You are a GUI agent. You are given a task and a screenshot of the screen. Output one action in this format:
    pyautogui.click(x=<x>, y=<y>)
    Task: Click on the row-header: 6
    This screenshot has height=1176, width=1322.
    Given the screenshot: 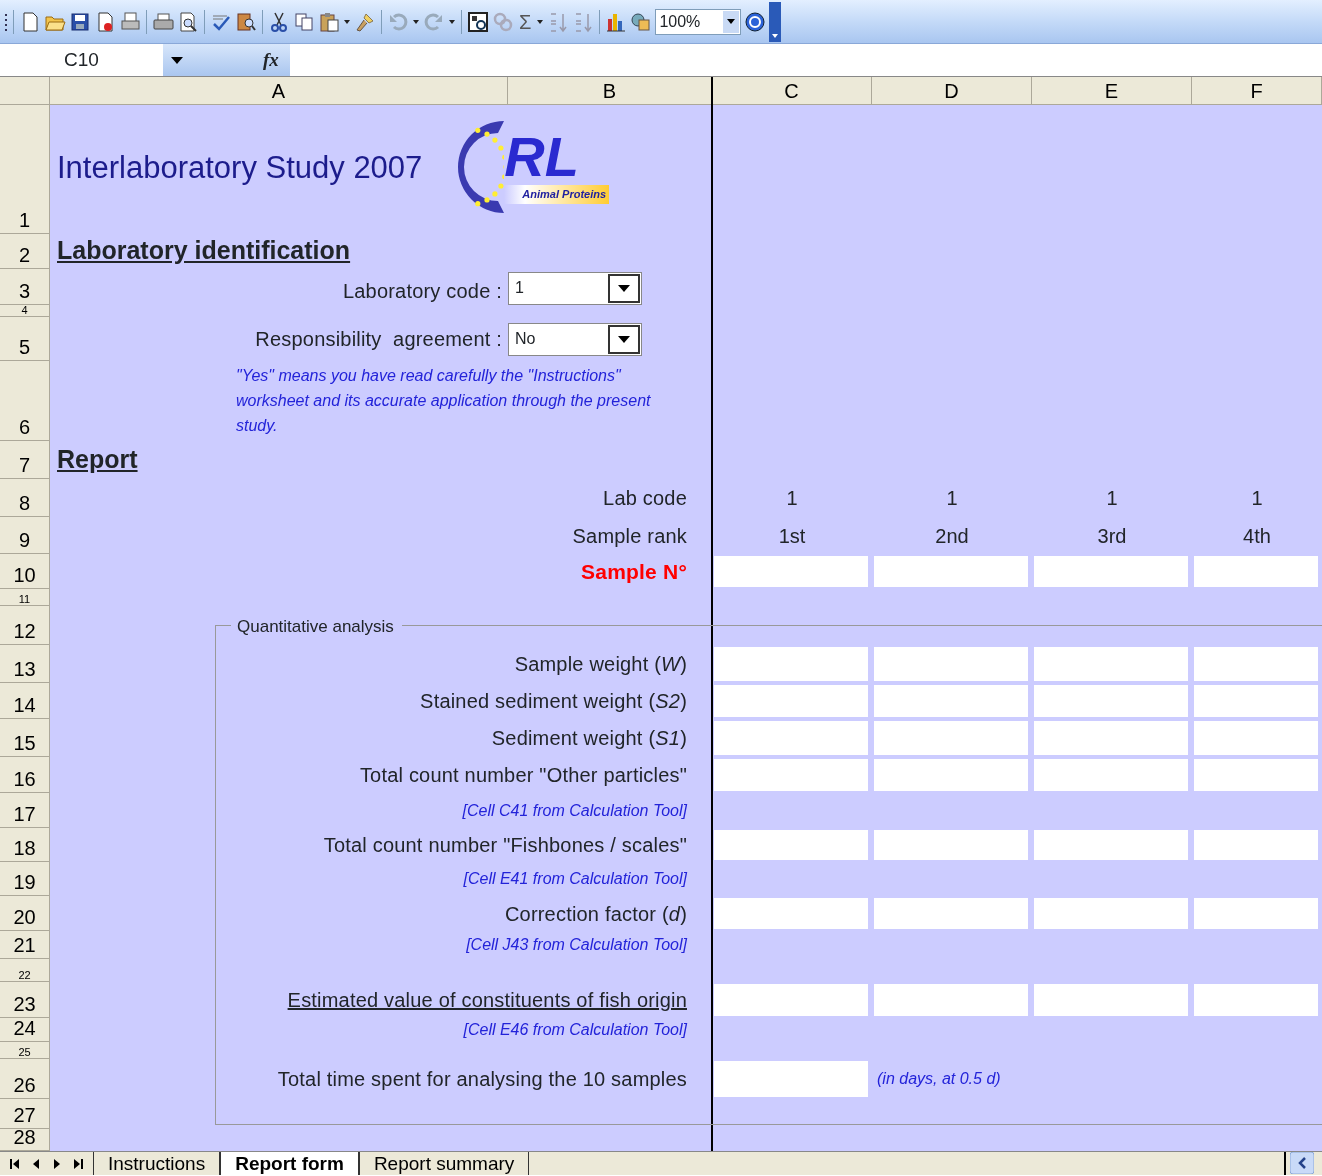 What is the action you would take?
    pyautogui.click(x=25, y=401)
    